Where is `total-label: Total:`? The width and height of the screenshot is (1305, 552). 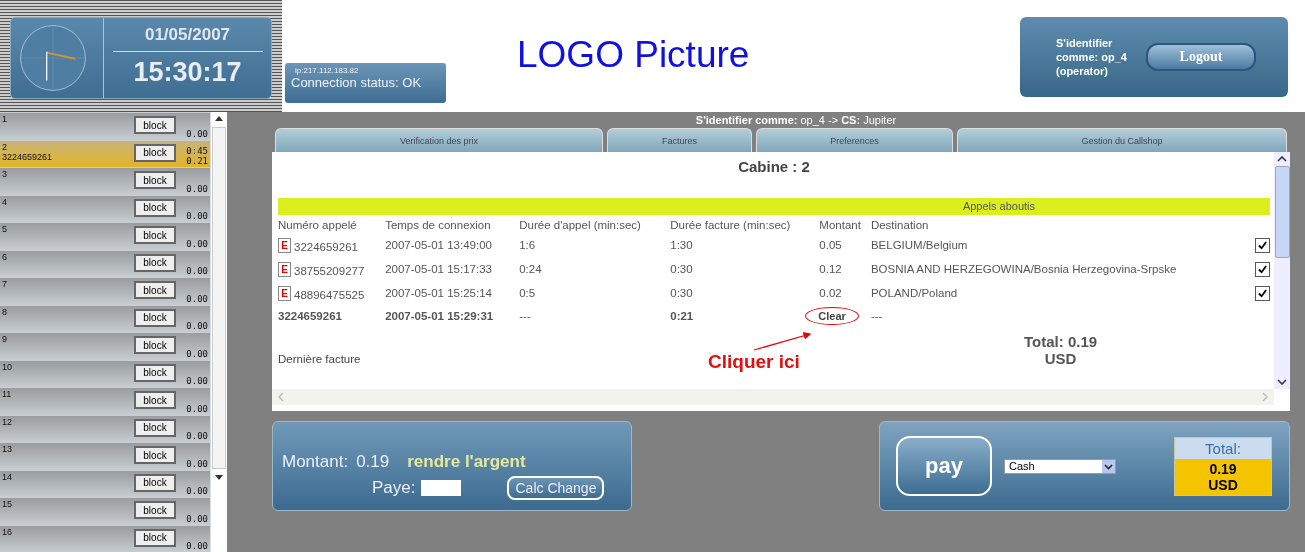
total-label: Total: is located at coordinates (1223, 448).